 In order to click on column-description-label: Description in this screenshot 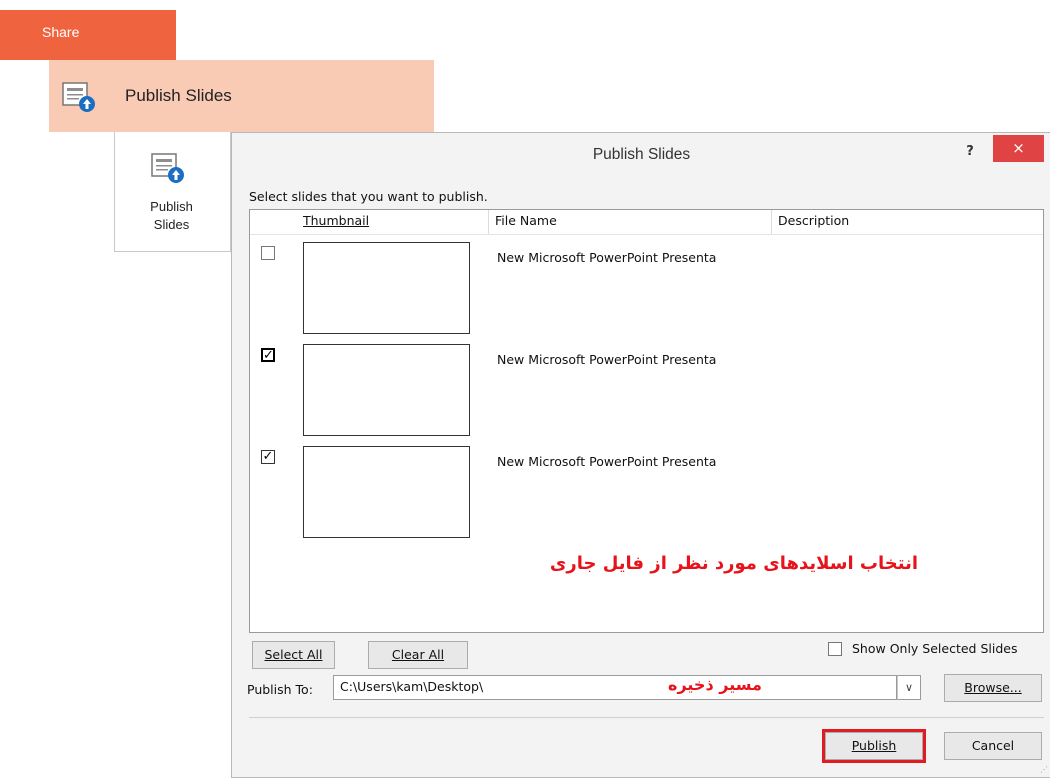, I will do `click(814, 220)`.